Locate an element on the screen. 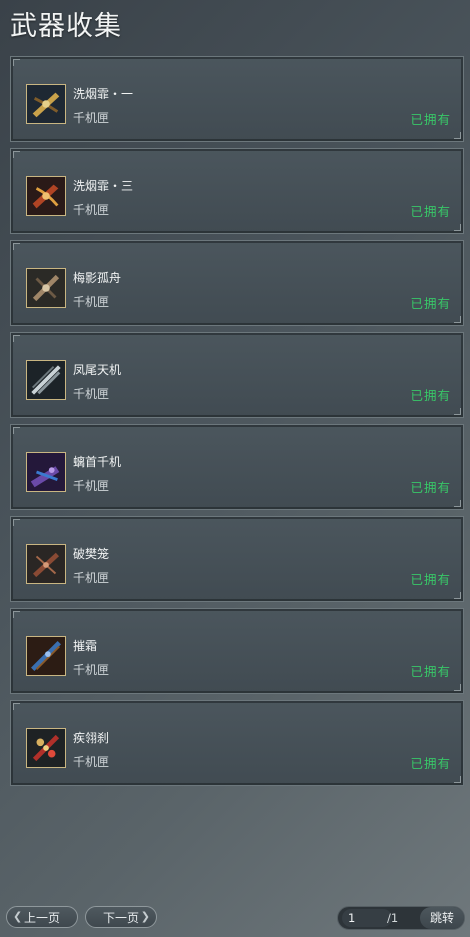  next-page-button: 下一页 ❯ is located at coordinates (121, 917).